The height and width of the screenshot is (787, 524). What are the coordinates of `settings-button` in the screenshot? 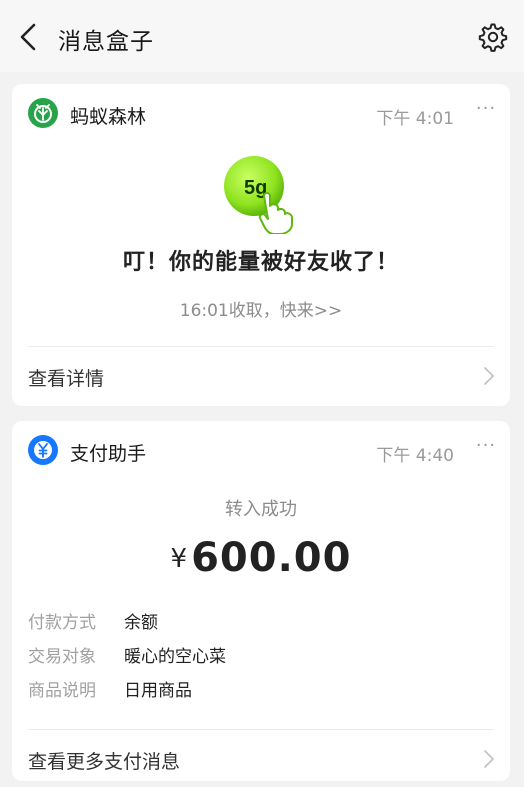 It's located at (493, 37).